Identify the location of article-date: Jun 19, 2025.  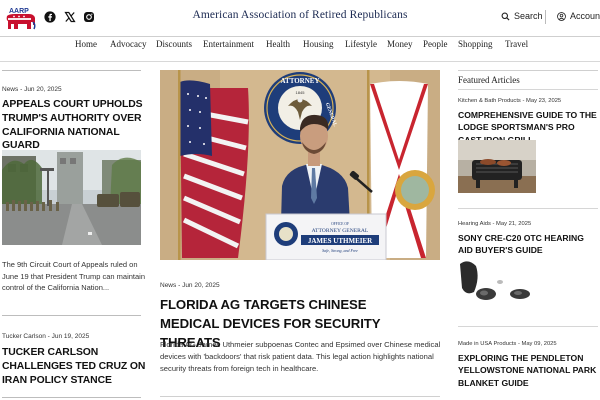
(70, 336).